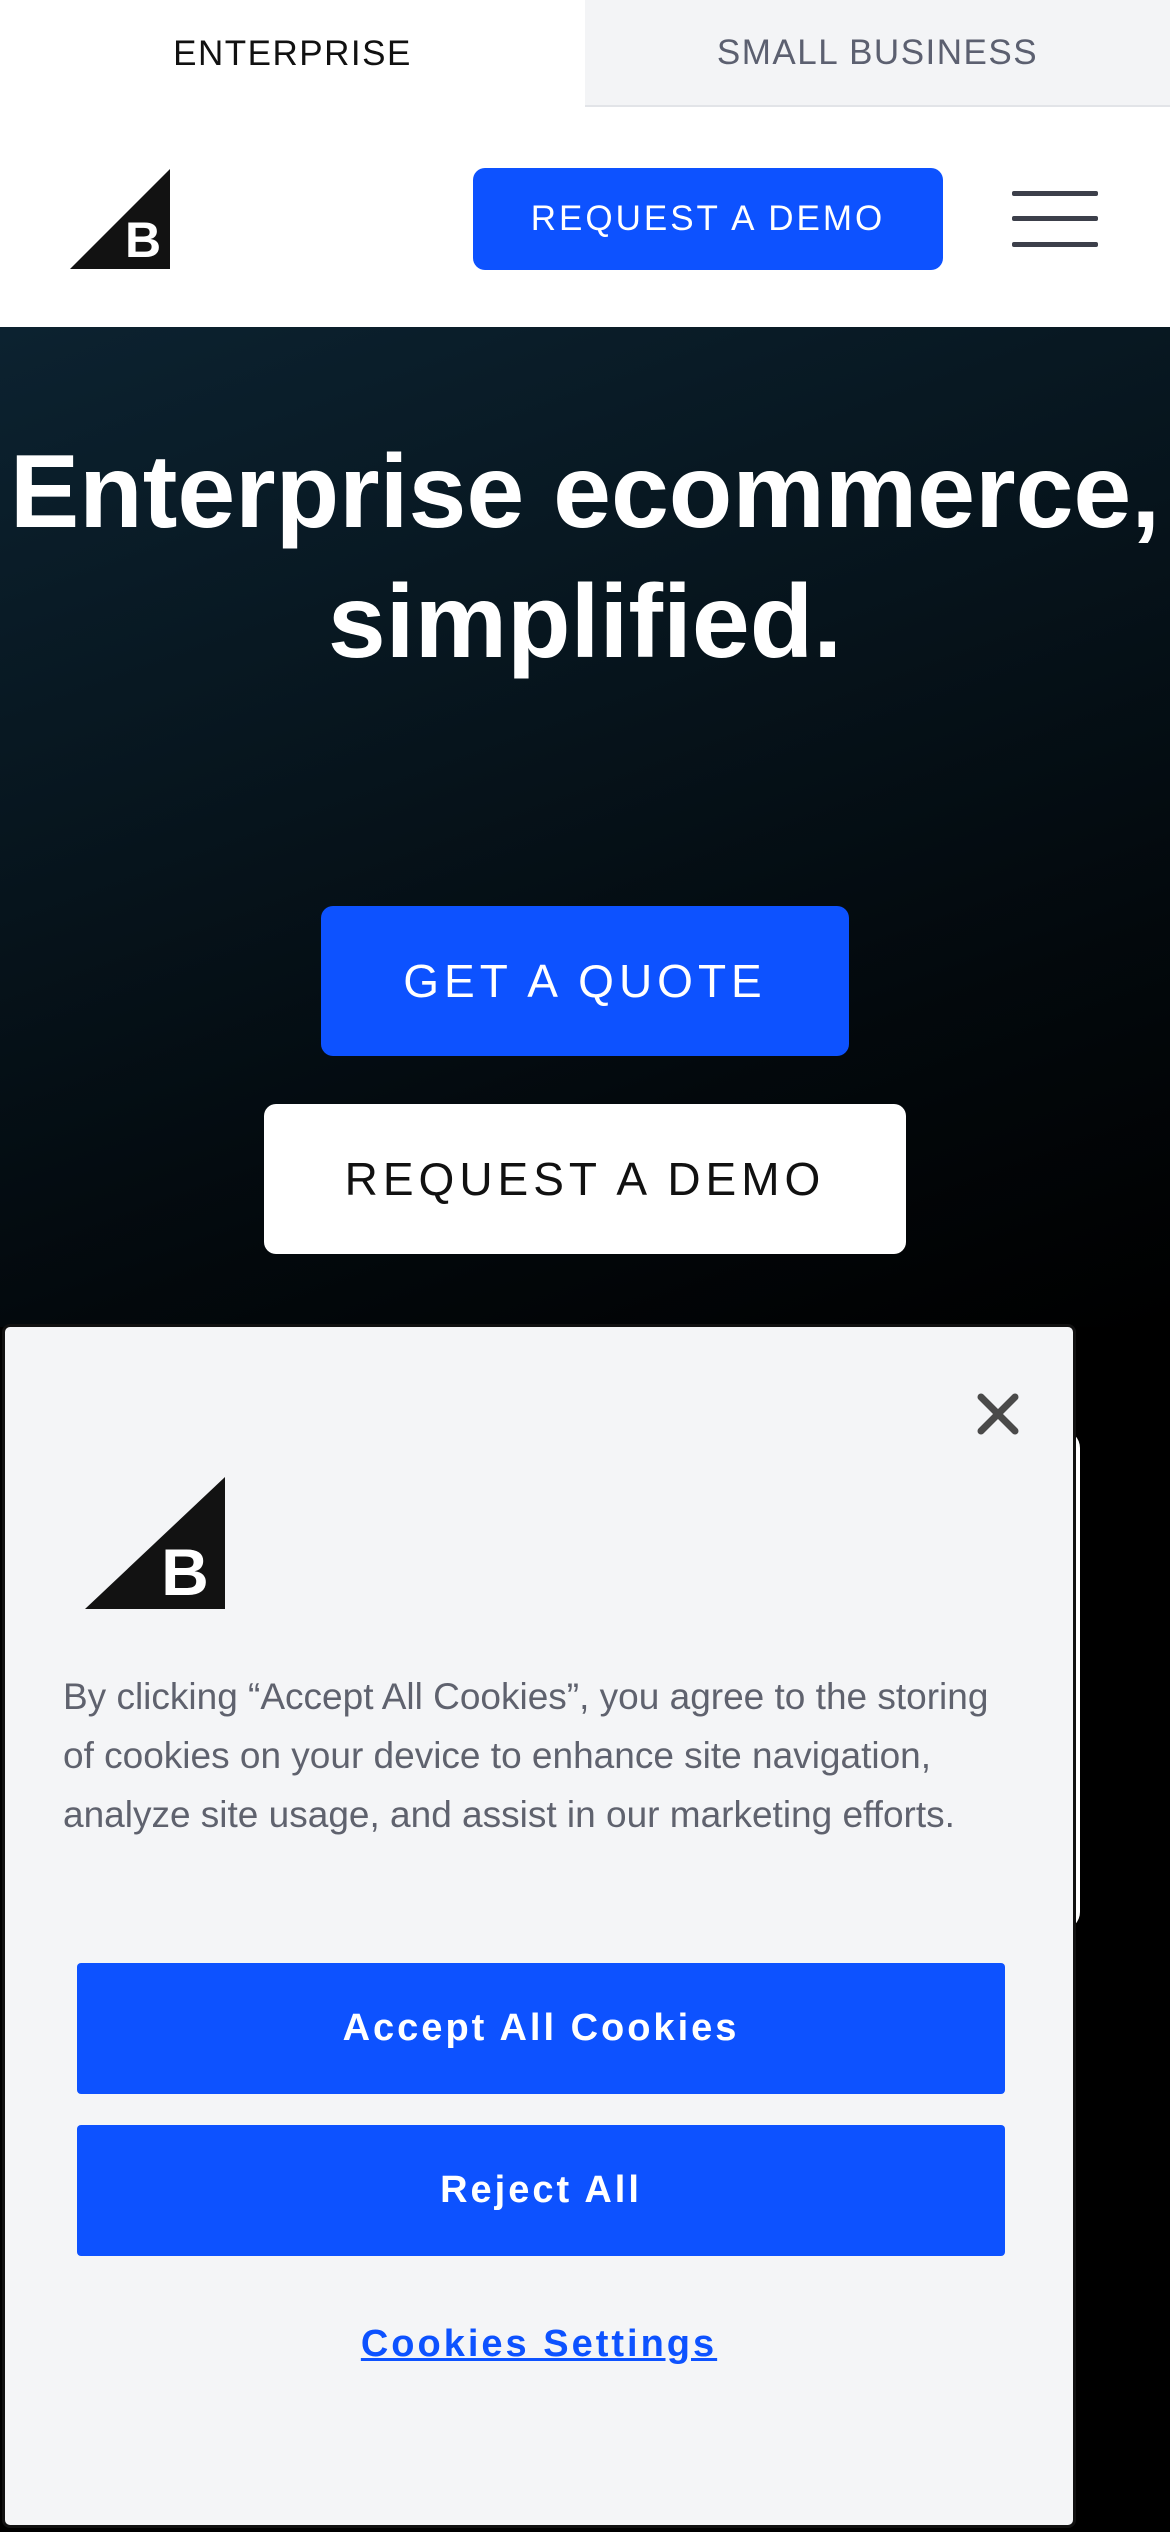 Image resolution: width=1170 pixels, height=2532 pixels. Describe the element at coordinates (998, 1414) in the screenshot. I see `close-icon` at that location.